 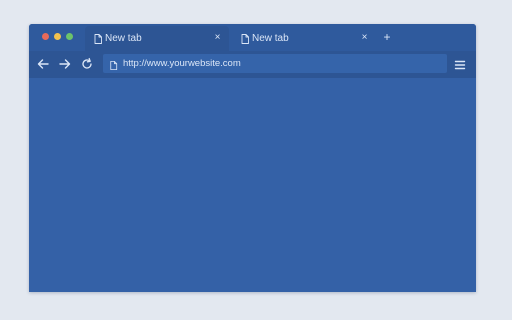 I want to click on window-close-button, so click(x=45, y=36).